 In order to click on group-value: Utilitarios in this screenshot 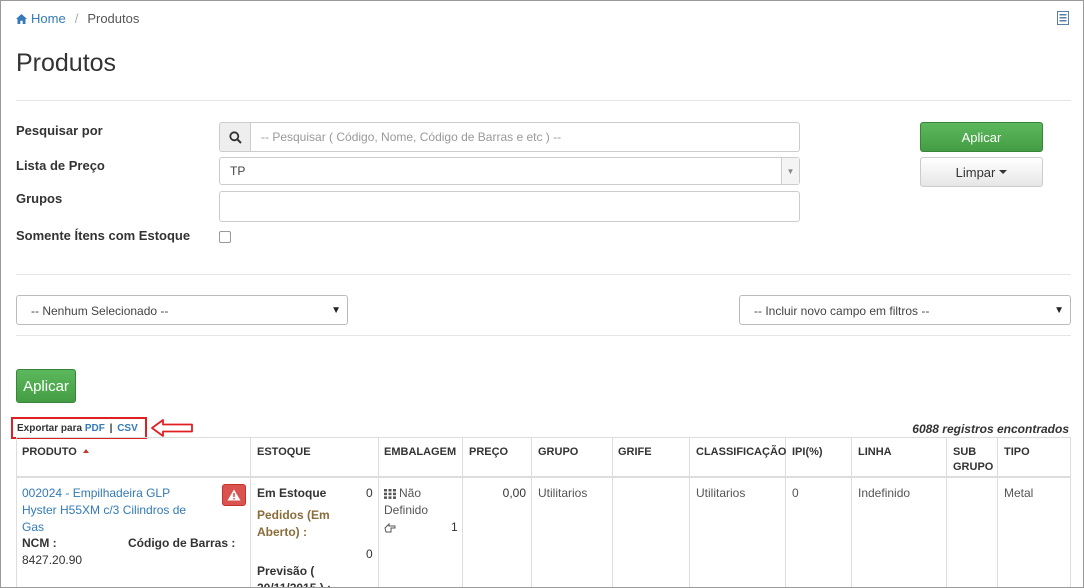, I will do `click(563, 493)`.